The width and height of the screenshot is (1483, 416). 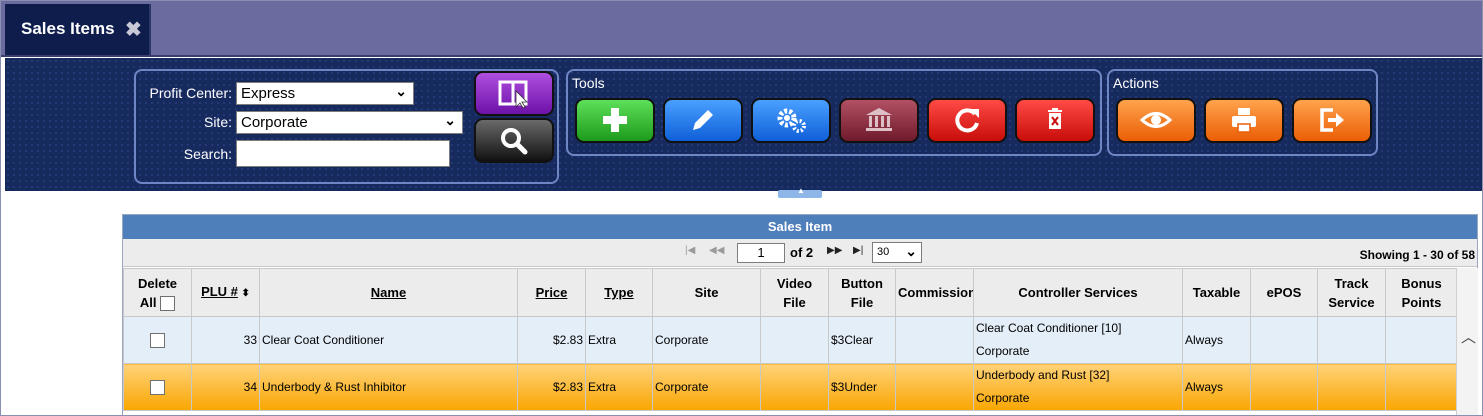 What do you see at coordinates (1216, 387) in the screenshot?
I see `taxable-cell: Always` at bounding box center [1216, 387].